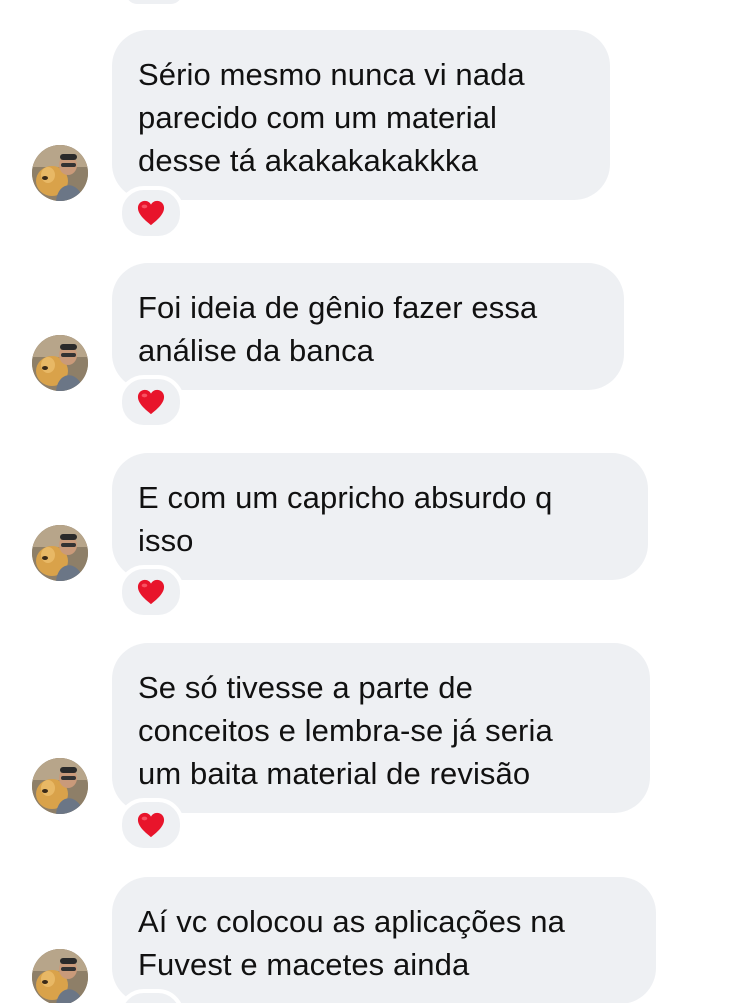 The image size is (750, 1003). What do you see at coordinates (351, 921) in the screenshot?
I see `message-text-line: Aí vc colocou as aplicações na` at bounding box center [351, 921].